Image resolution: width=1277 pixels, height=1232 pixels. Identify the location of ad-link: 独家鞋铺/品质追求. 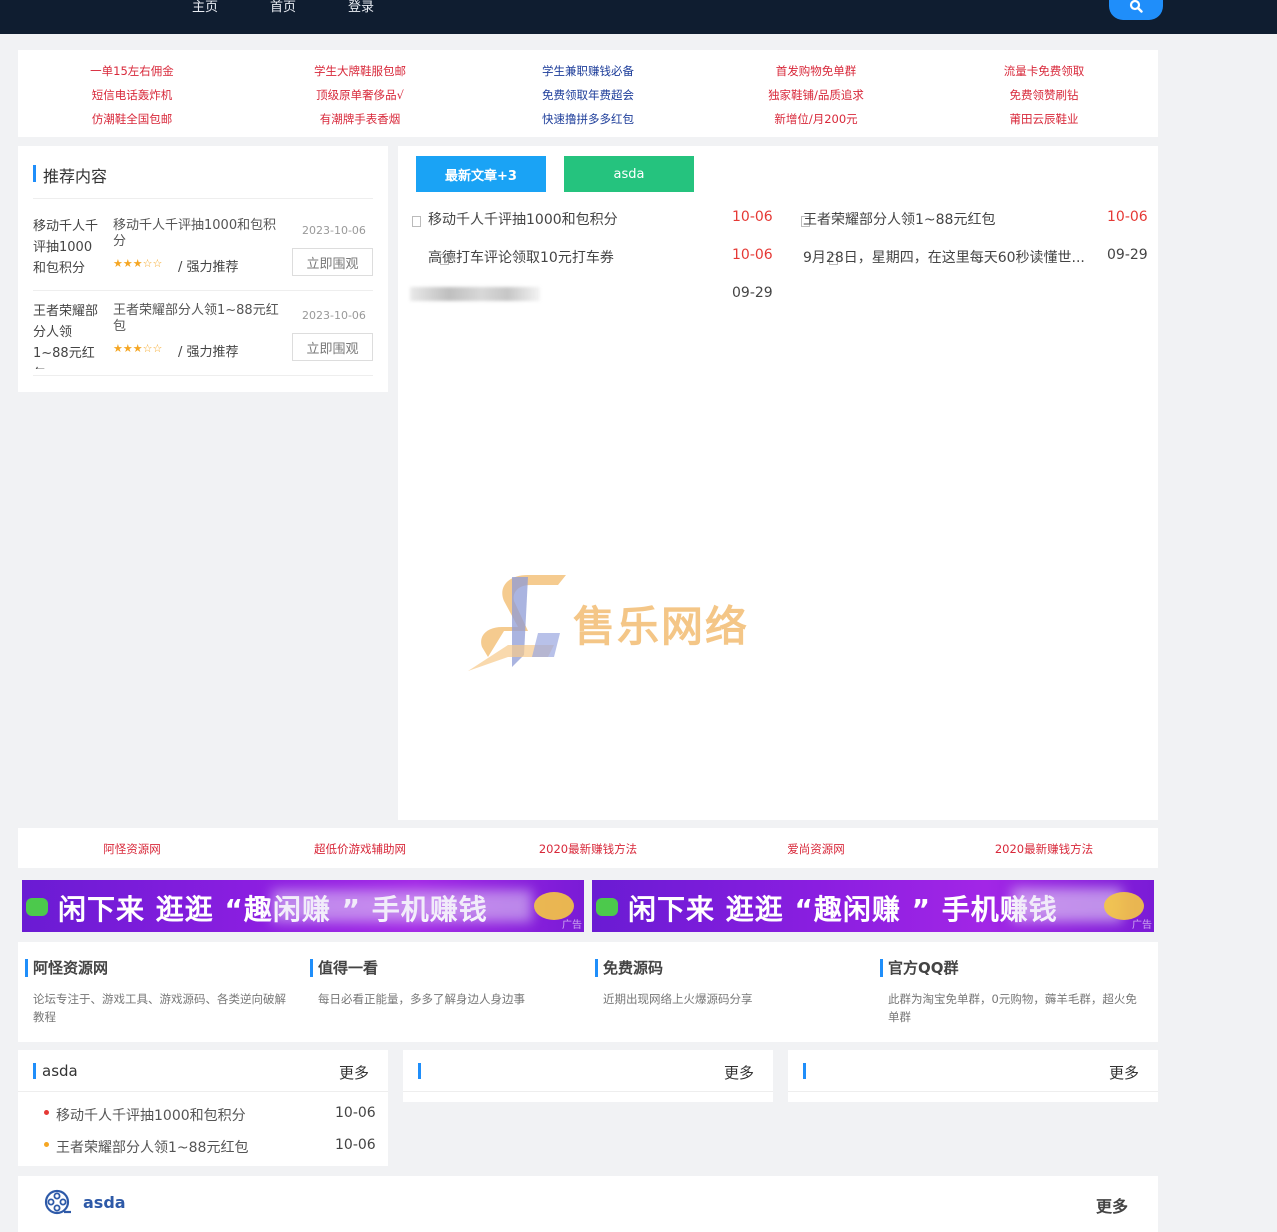
(816, 95).